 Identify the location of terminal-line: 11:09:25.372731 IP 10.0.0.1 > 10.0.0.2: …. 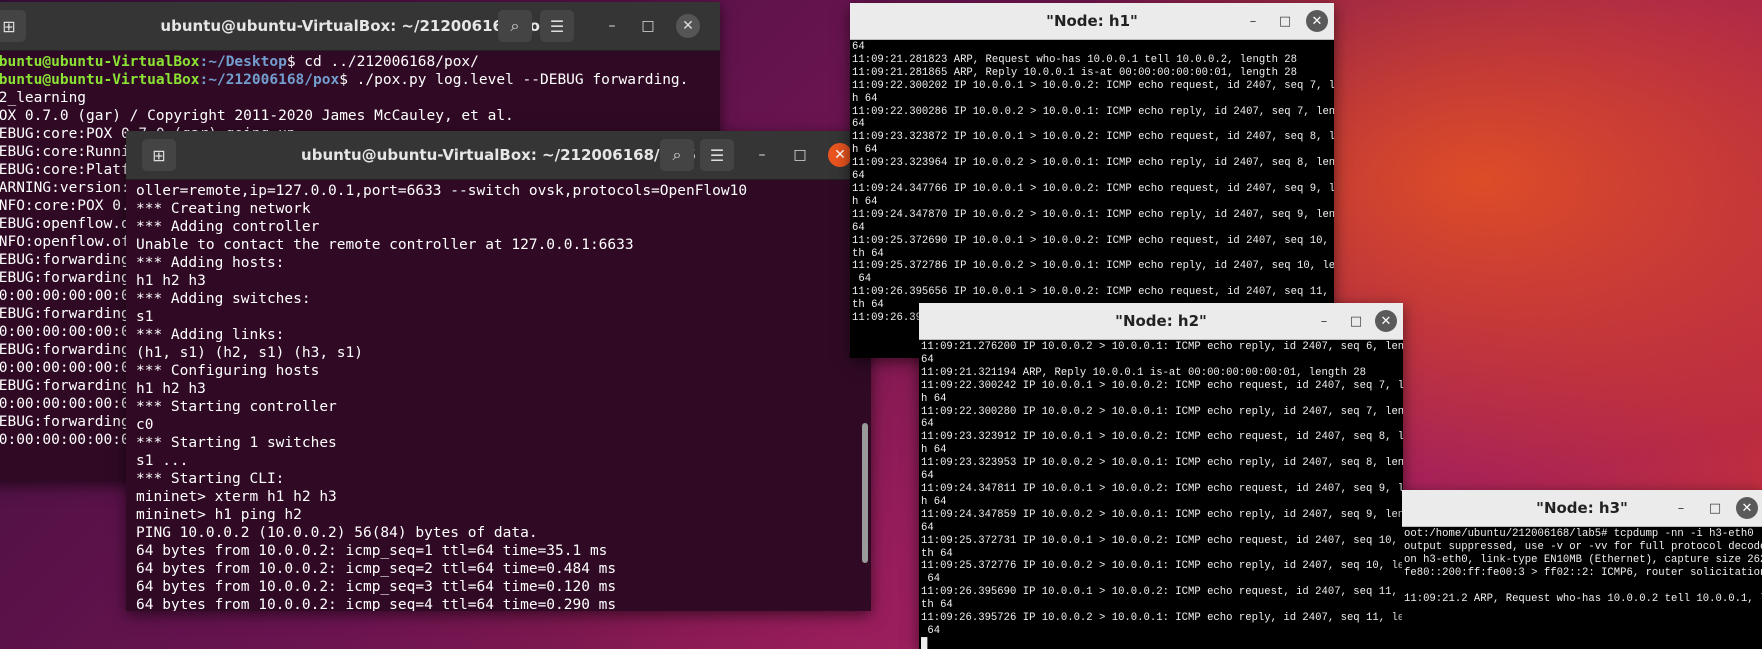
(1162, 540).